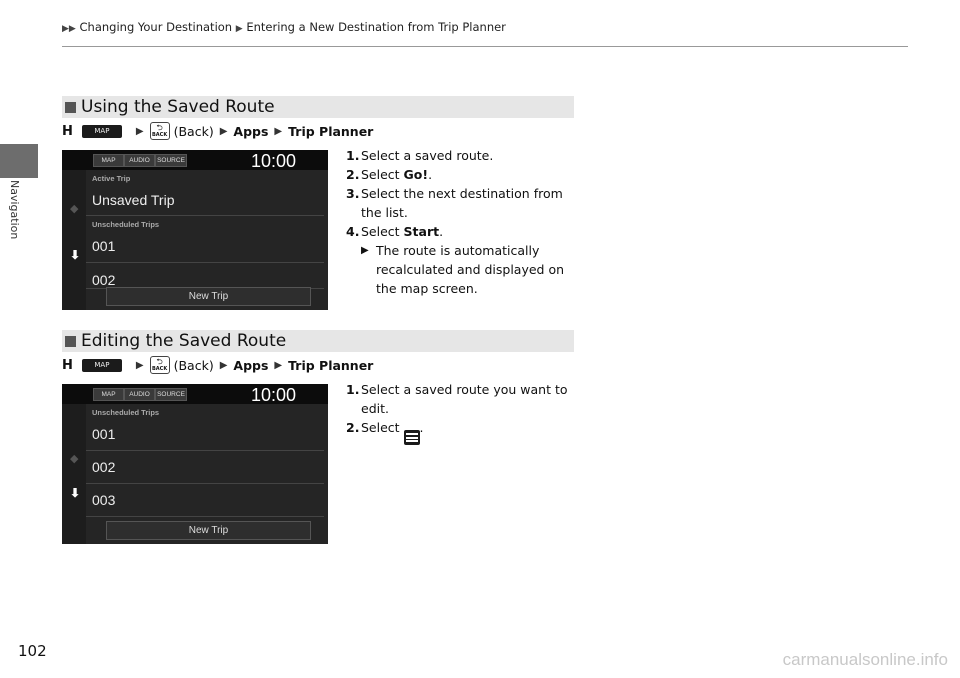 This screenshot has height=678, width=960. I want to click on header-rule, so click(485, 46).